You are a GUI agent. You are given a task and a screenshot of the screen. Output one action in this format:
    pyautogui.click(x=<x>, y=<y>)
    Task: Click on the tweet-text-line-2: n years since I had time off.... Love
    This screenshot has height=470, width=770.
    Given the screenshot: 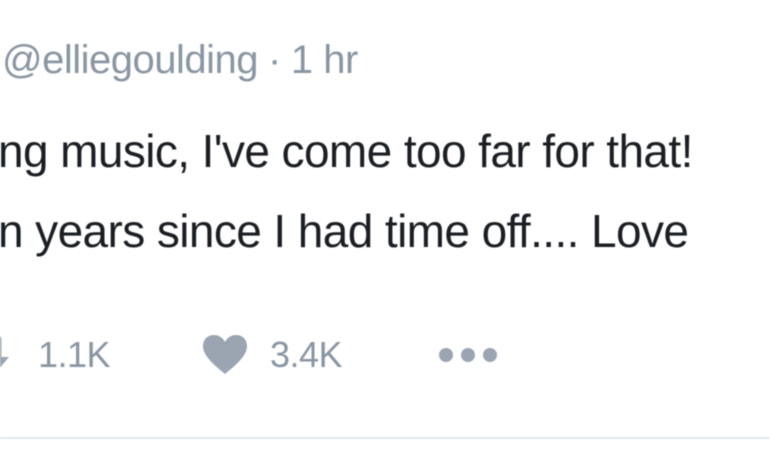 What is the action you would take?
    pyautogui.click(x=344, y=231)
    